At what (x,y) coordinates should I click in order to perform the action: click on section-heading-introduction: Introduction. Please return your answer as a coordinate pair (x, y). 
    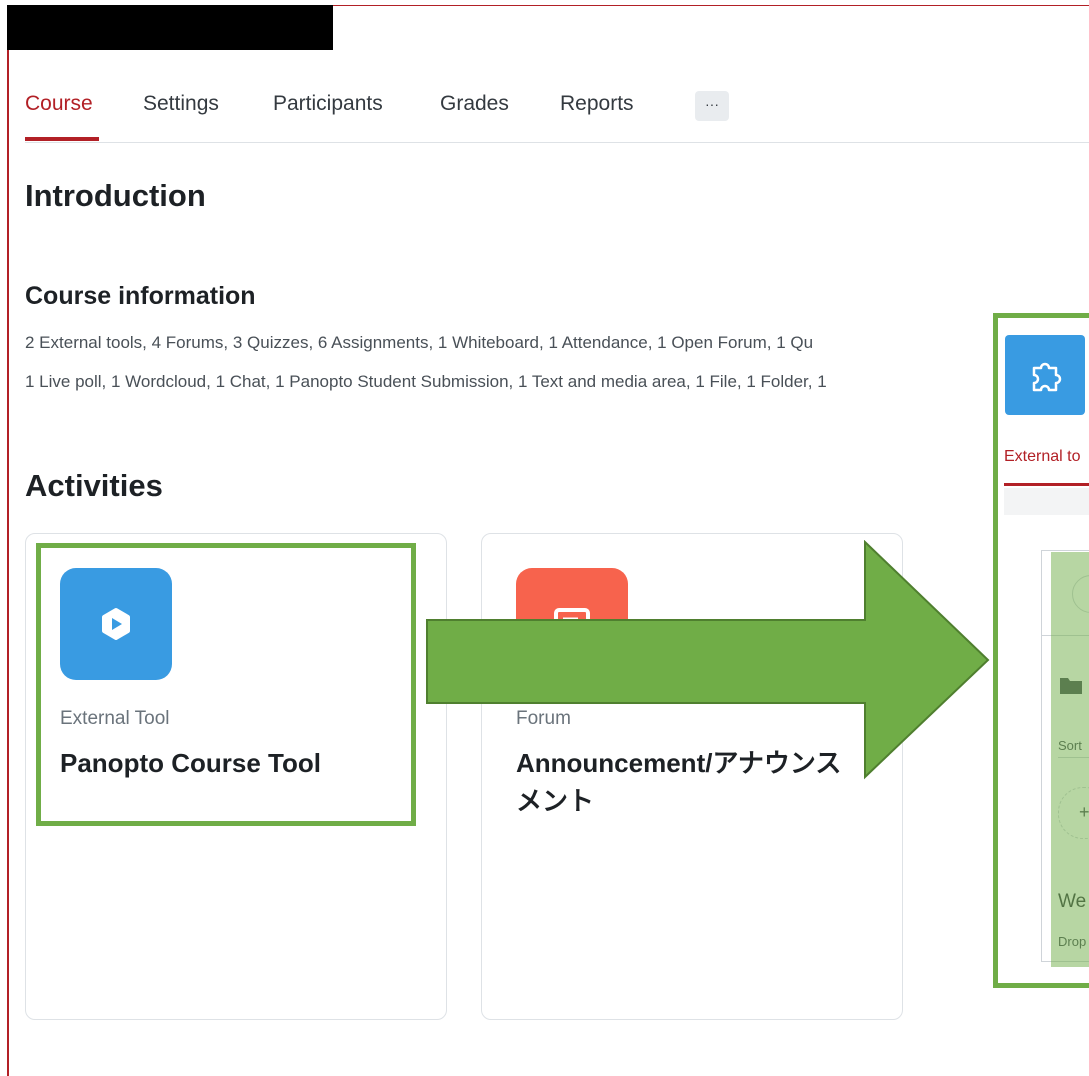
    Looking at the image, I should click on (115, 195).